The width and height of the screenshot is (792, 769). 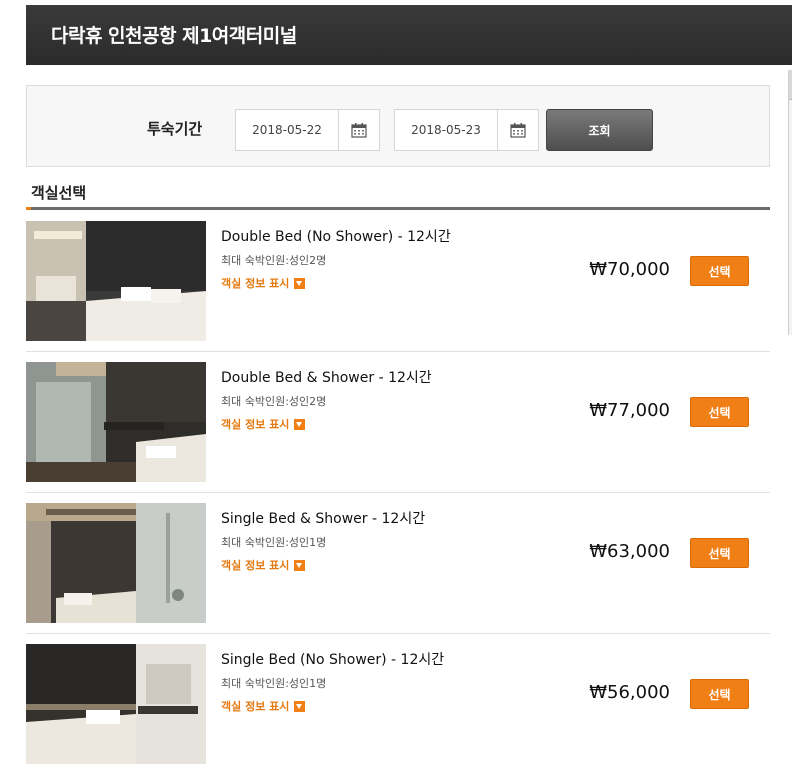 I want to click on room-price: ₩56,000, so click(x=629, y=692).